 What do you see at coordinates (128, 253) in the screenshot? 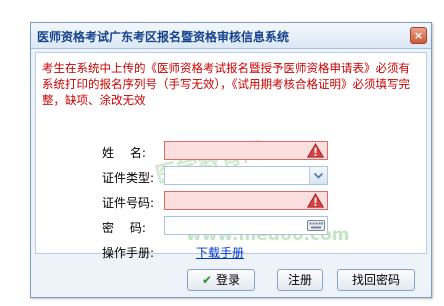
I see `manual-label: 操作手册:` at bounding box center [128, 253].